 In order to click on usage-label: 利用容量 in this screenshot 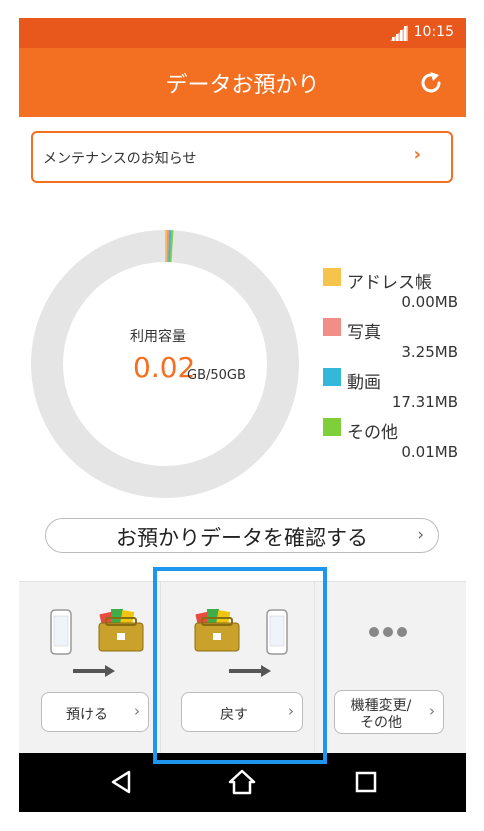, I will do `click(158, 337)`.